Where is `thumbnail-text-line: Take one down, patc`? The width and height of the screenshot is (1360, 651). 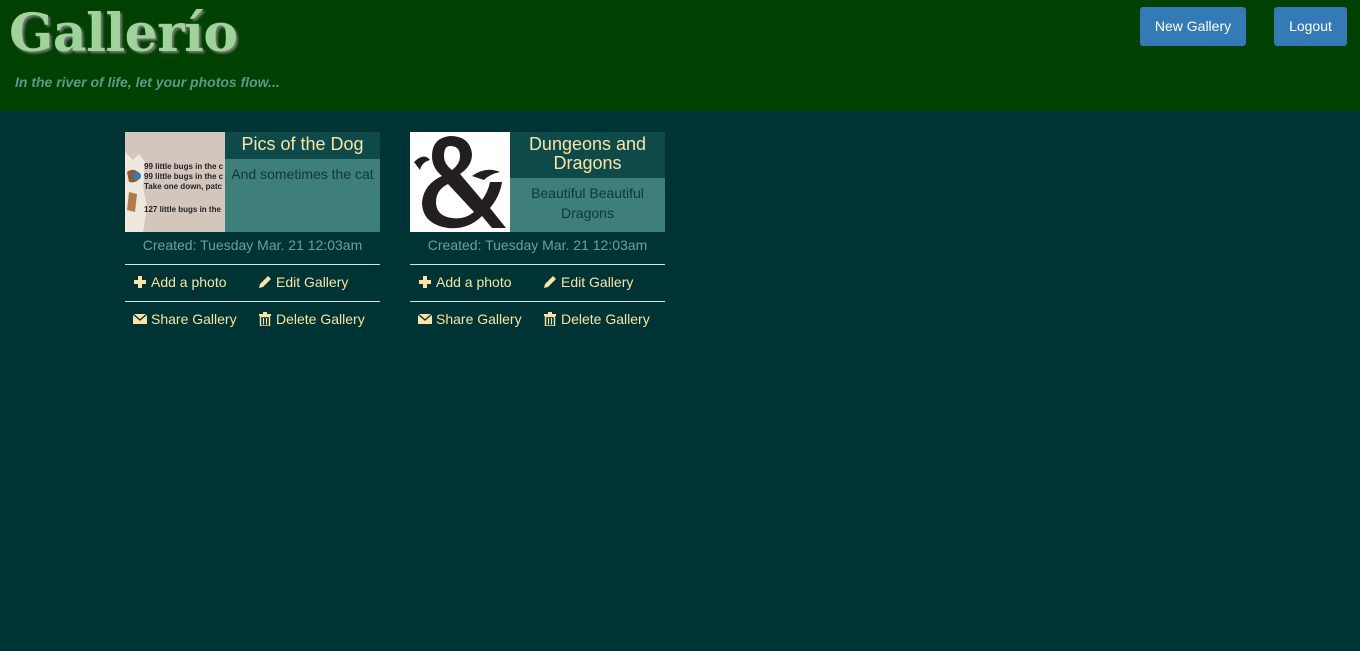 thumbnail-text-line: Take one down, patc is located at coordinates (183, 186).